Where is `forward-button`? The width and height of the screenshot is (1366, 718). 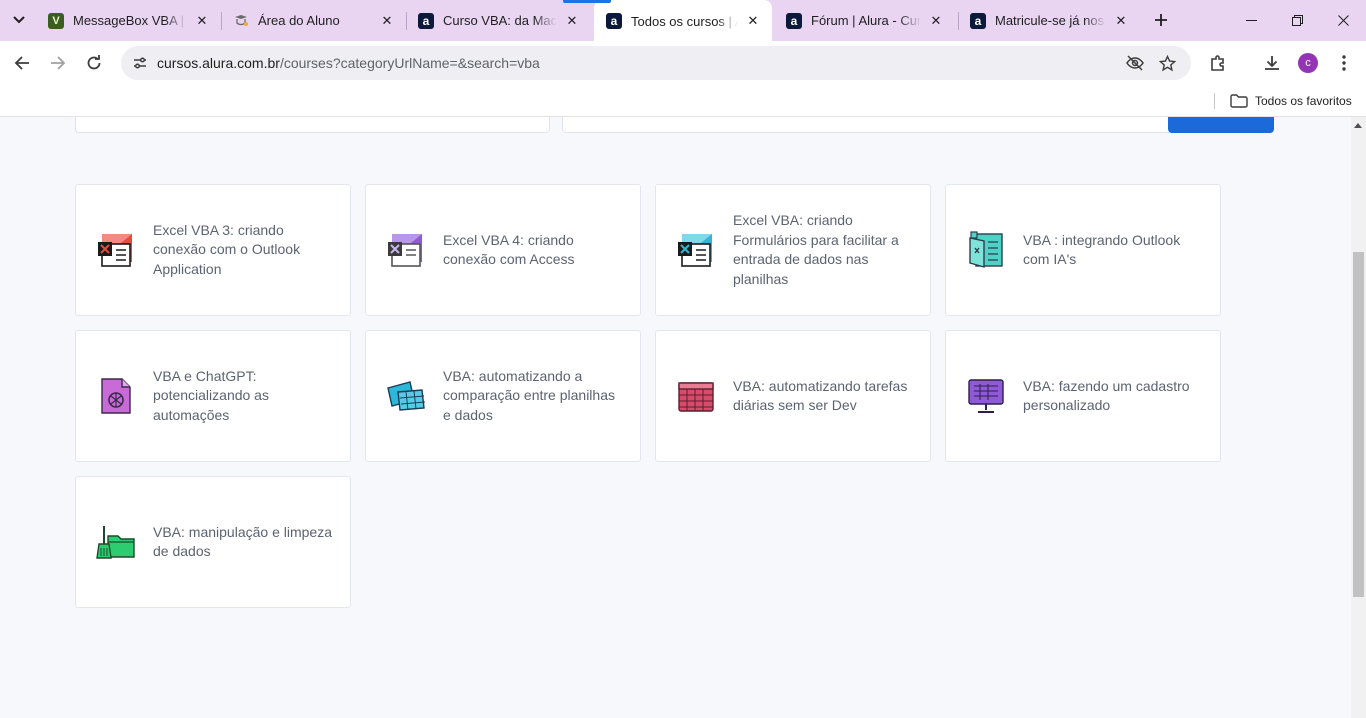 forward-button is located at coordinates (58, 63).